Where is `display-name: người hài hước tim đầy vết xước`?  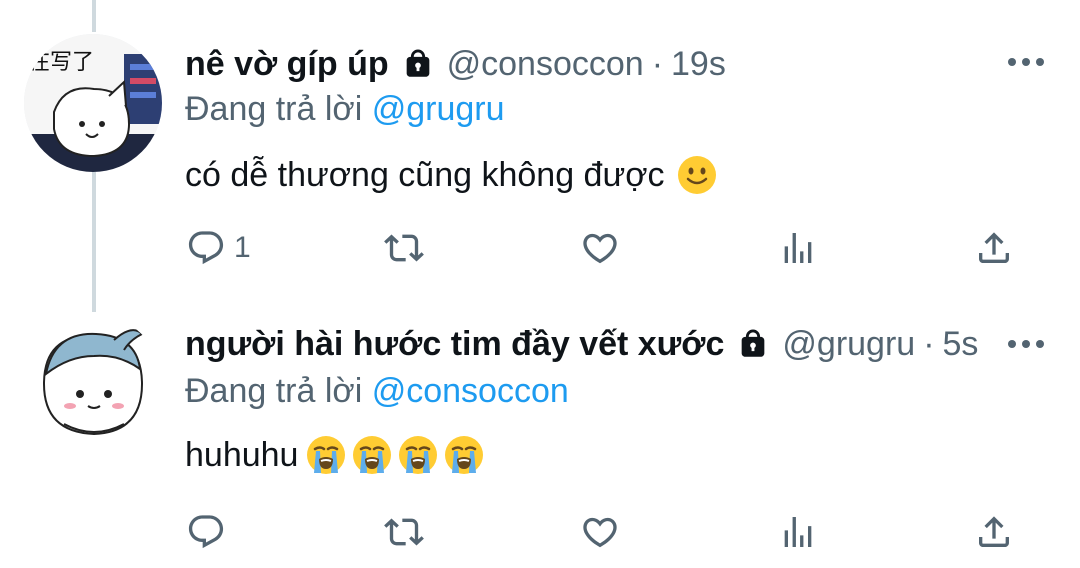
display-name: người hài hước tim đầy vết xước is located at coordinates (454, 344).